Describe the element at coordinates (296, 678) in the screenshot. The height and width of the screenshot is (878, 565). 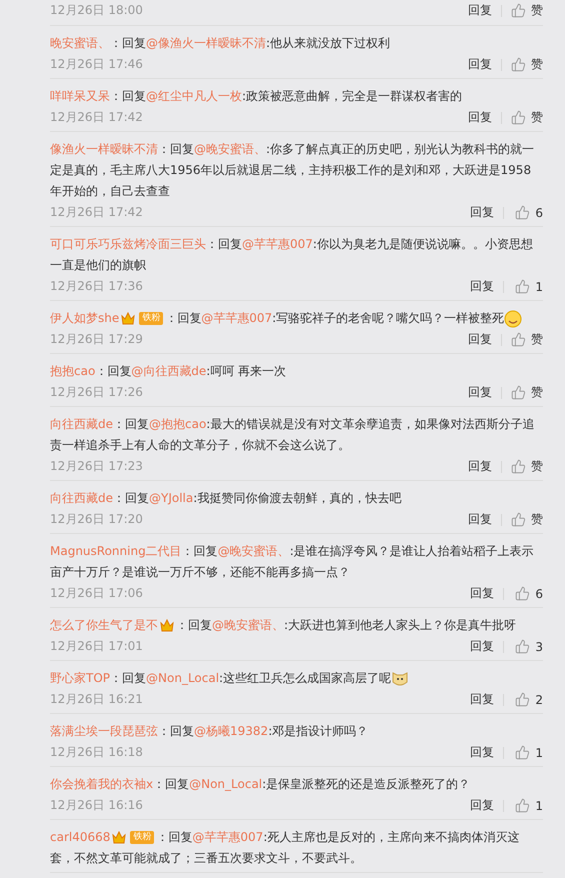
I see `comment-text: 野心家TOP：回复@Non_Local:这些红卫兵怎么成国家高层了呢` at that location.